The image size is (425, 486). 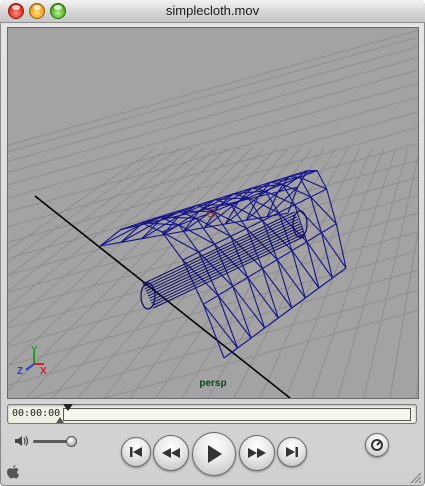 What do you see at coordinates (34, 350) in the screenshot?
I see `axis-y-label: Y` at bounding box center [34, 350].